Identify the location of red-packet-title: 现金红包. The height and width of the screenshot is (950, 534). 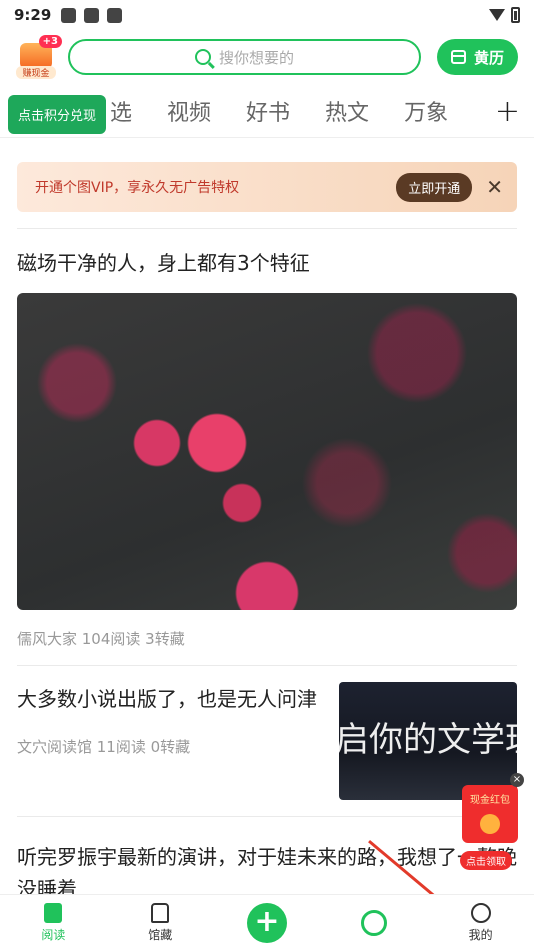
(490, 800).